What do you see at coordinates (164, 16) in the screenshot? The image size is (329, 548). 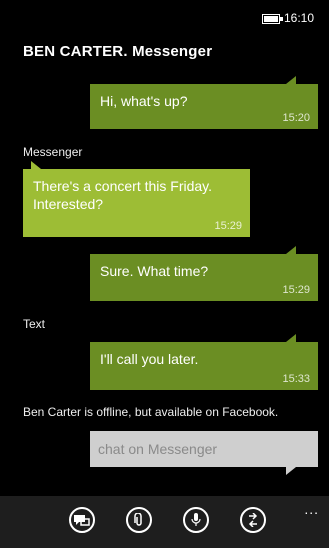 I see `status-bar: 16:10` at bounding box center [164, 16].